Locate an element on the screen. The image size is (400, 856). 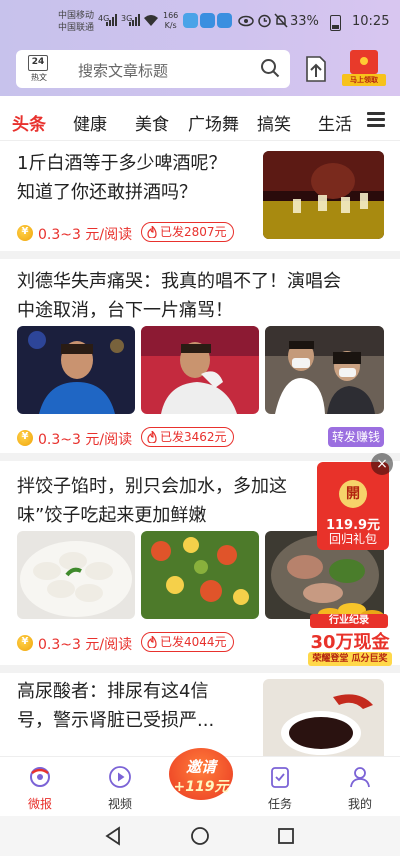
article-thumbnail is located at coordinates (323, 195).